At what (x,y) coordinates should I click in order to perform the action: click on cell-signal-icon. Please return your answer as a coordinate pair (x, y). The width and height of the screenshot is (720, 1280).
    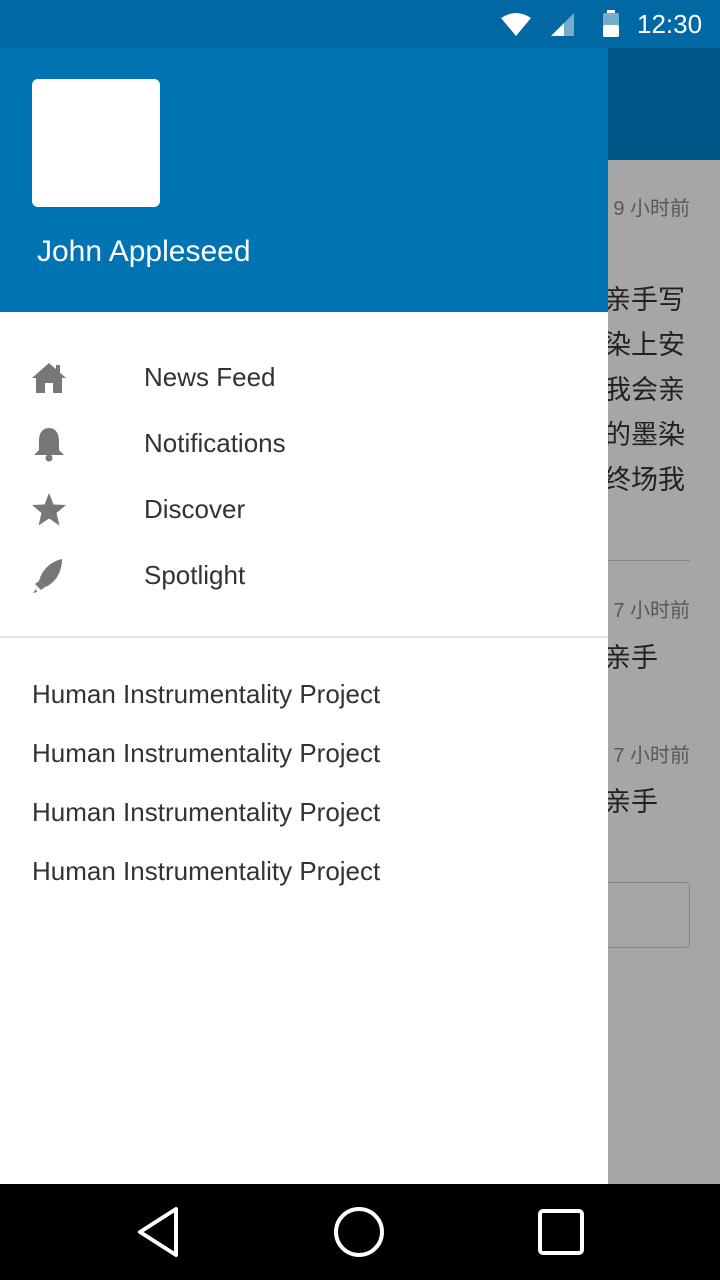
    Looking at the image, I should click on (563, 27).